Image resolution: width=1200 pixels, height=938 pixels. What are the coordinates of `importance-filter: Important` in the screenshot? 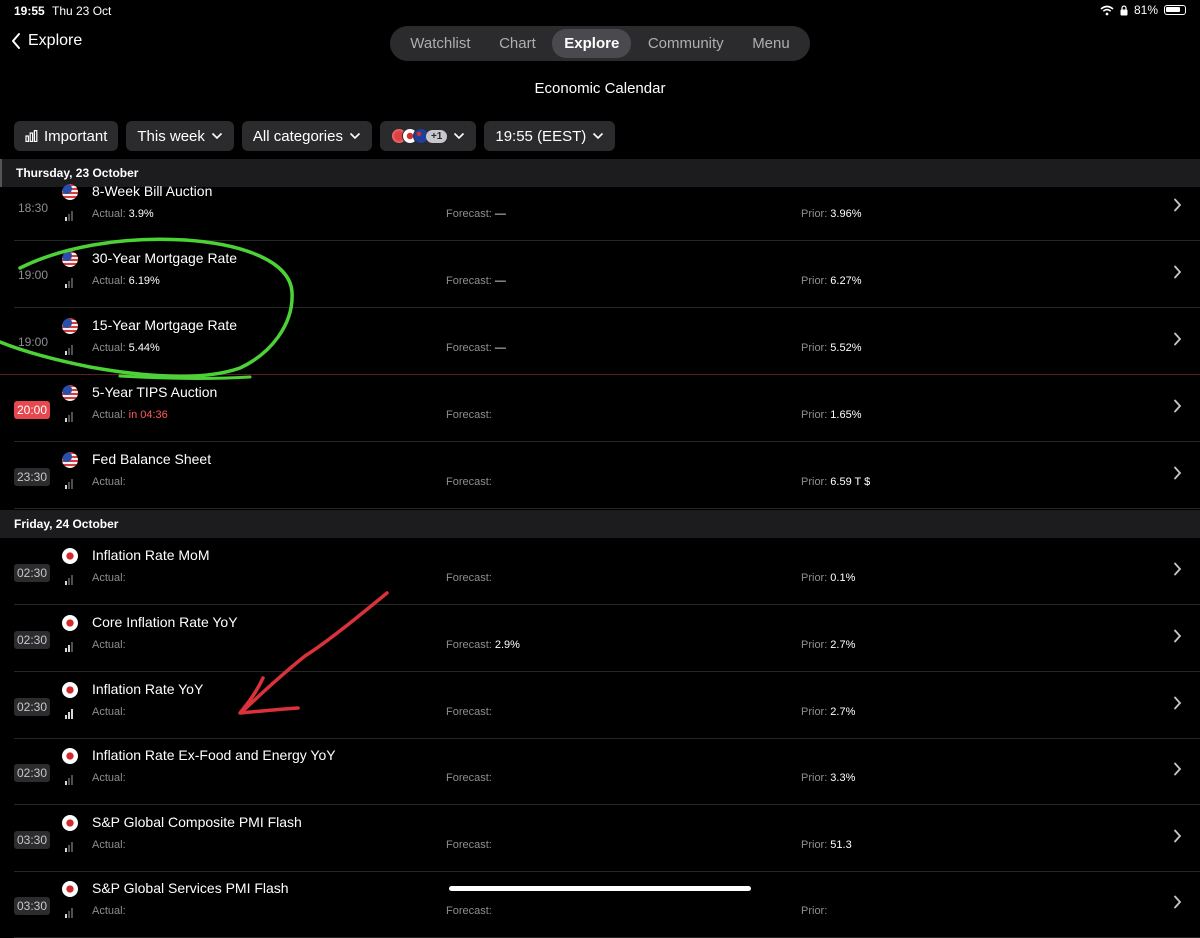 It's located at (66, 136).